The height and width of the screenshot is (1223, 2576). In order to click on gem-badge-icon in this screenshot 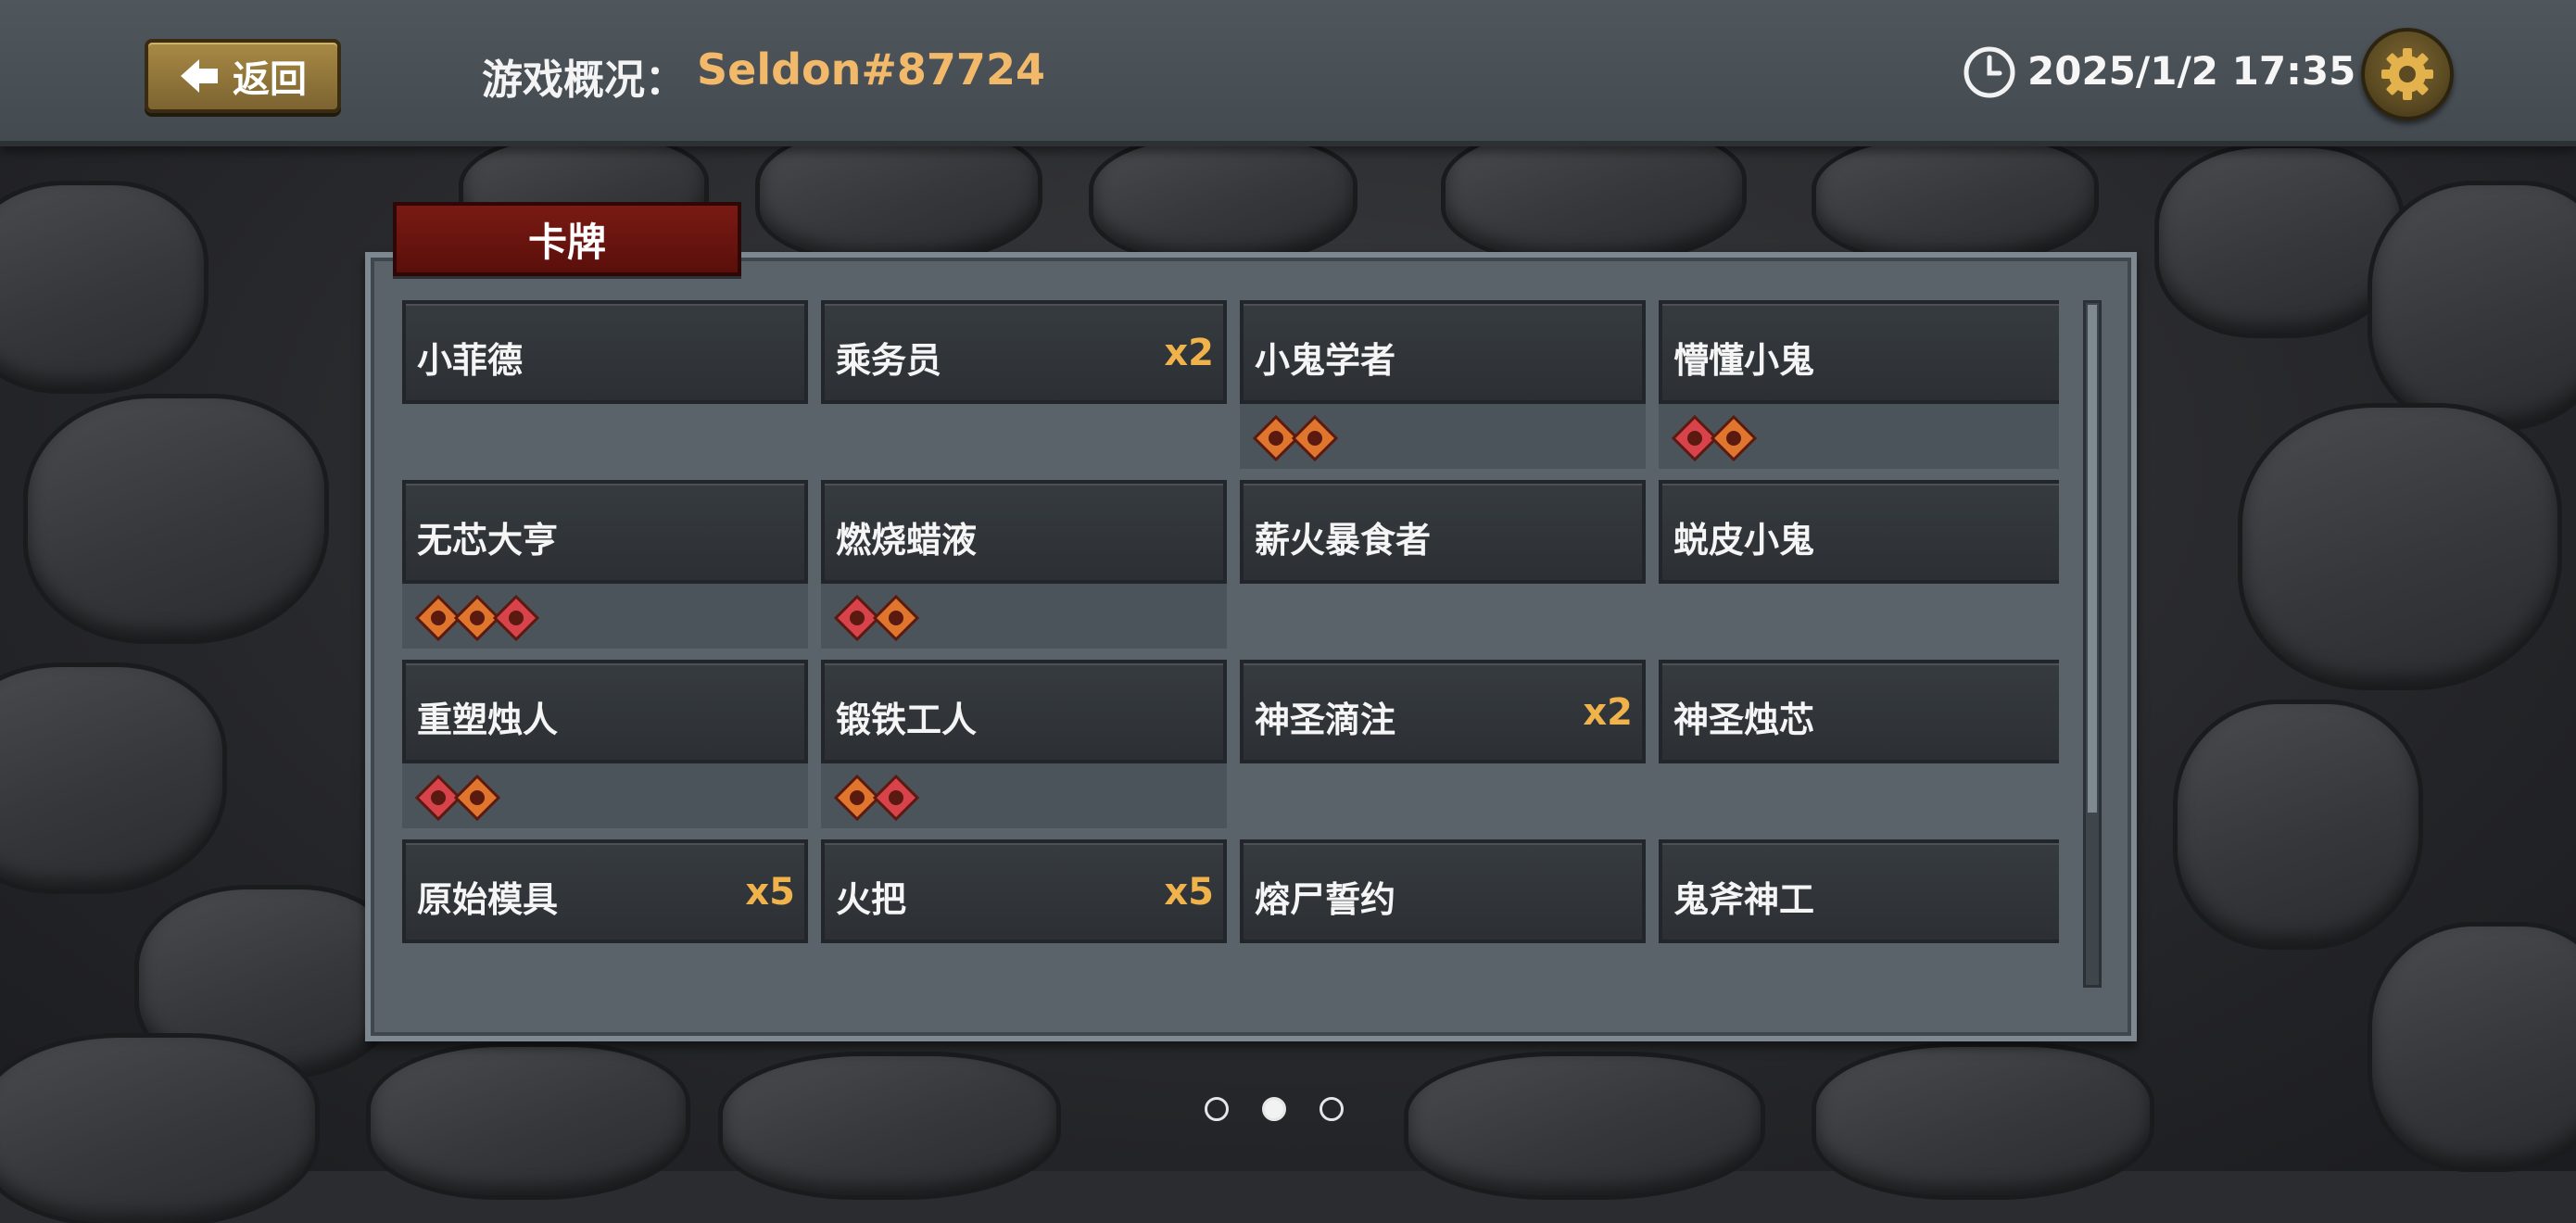, I will do `click(516, 618)`.